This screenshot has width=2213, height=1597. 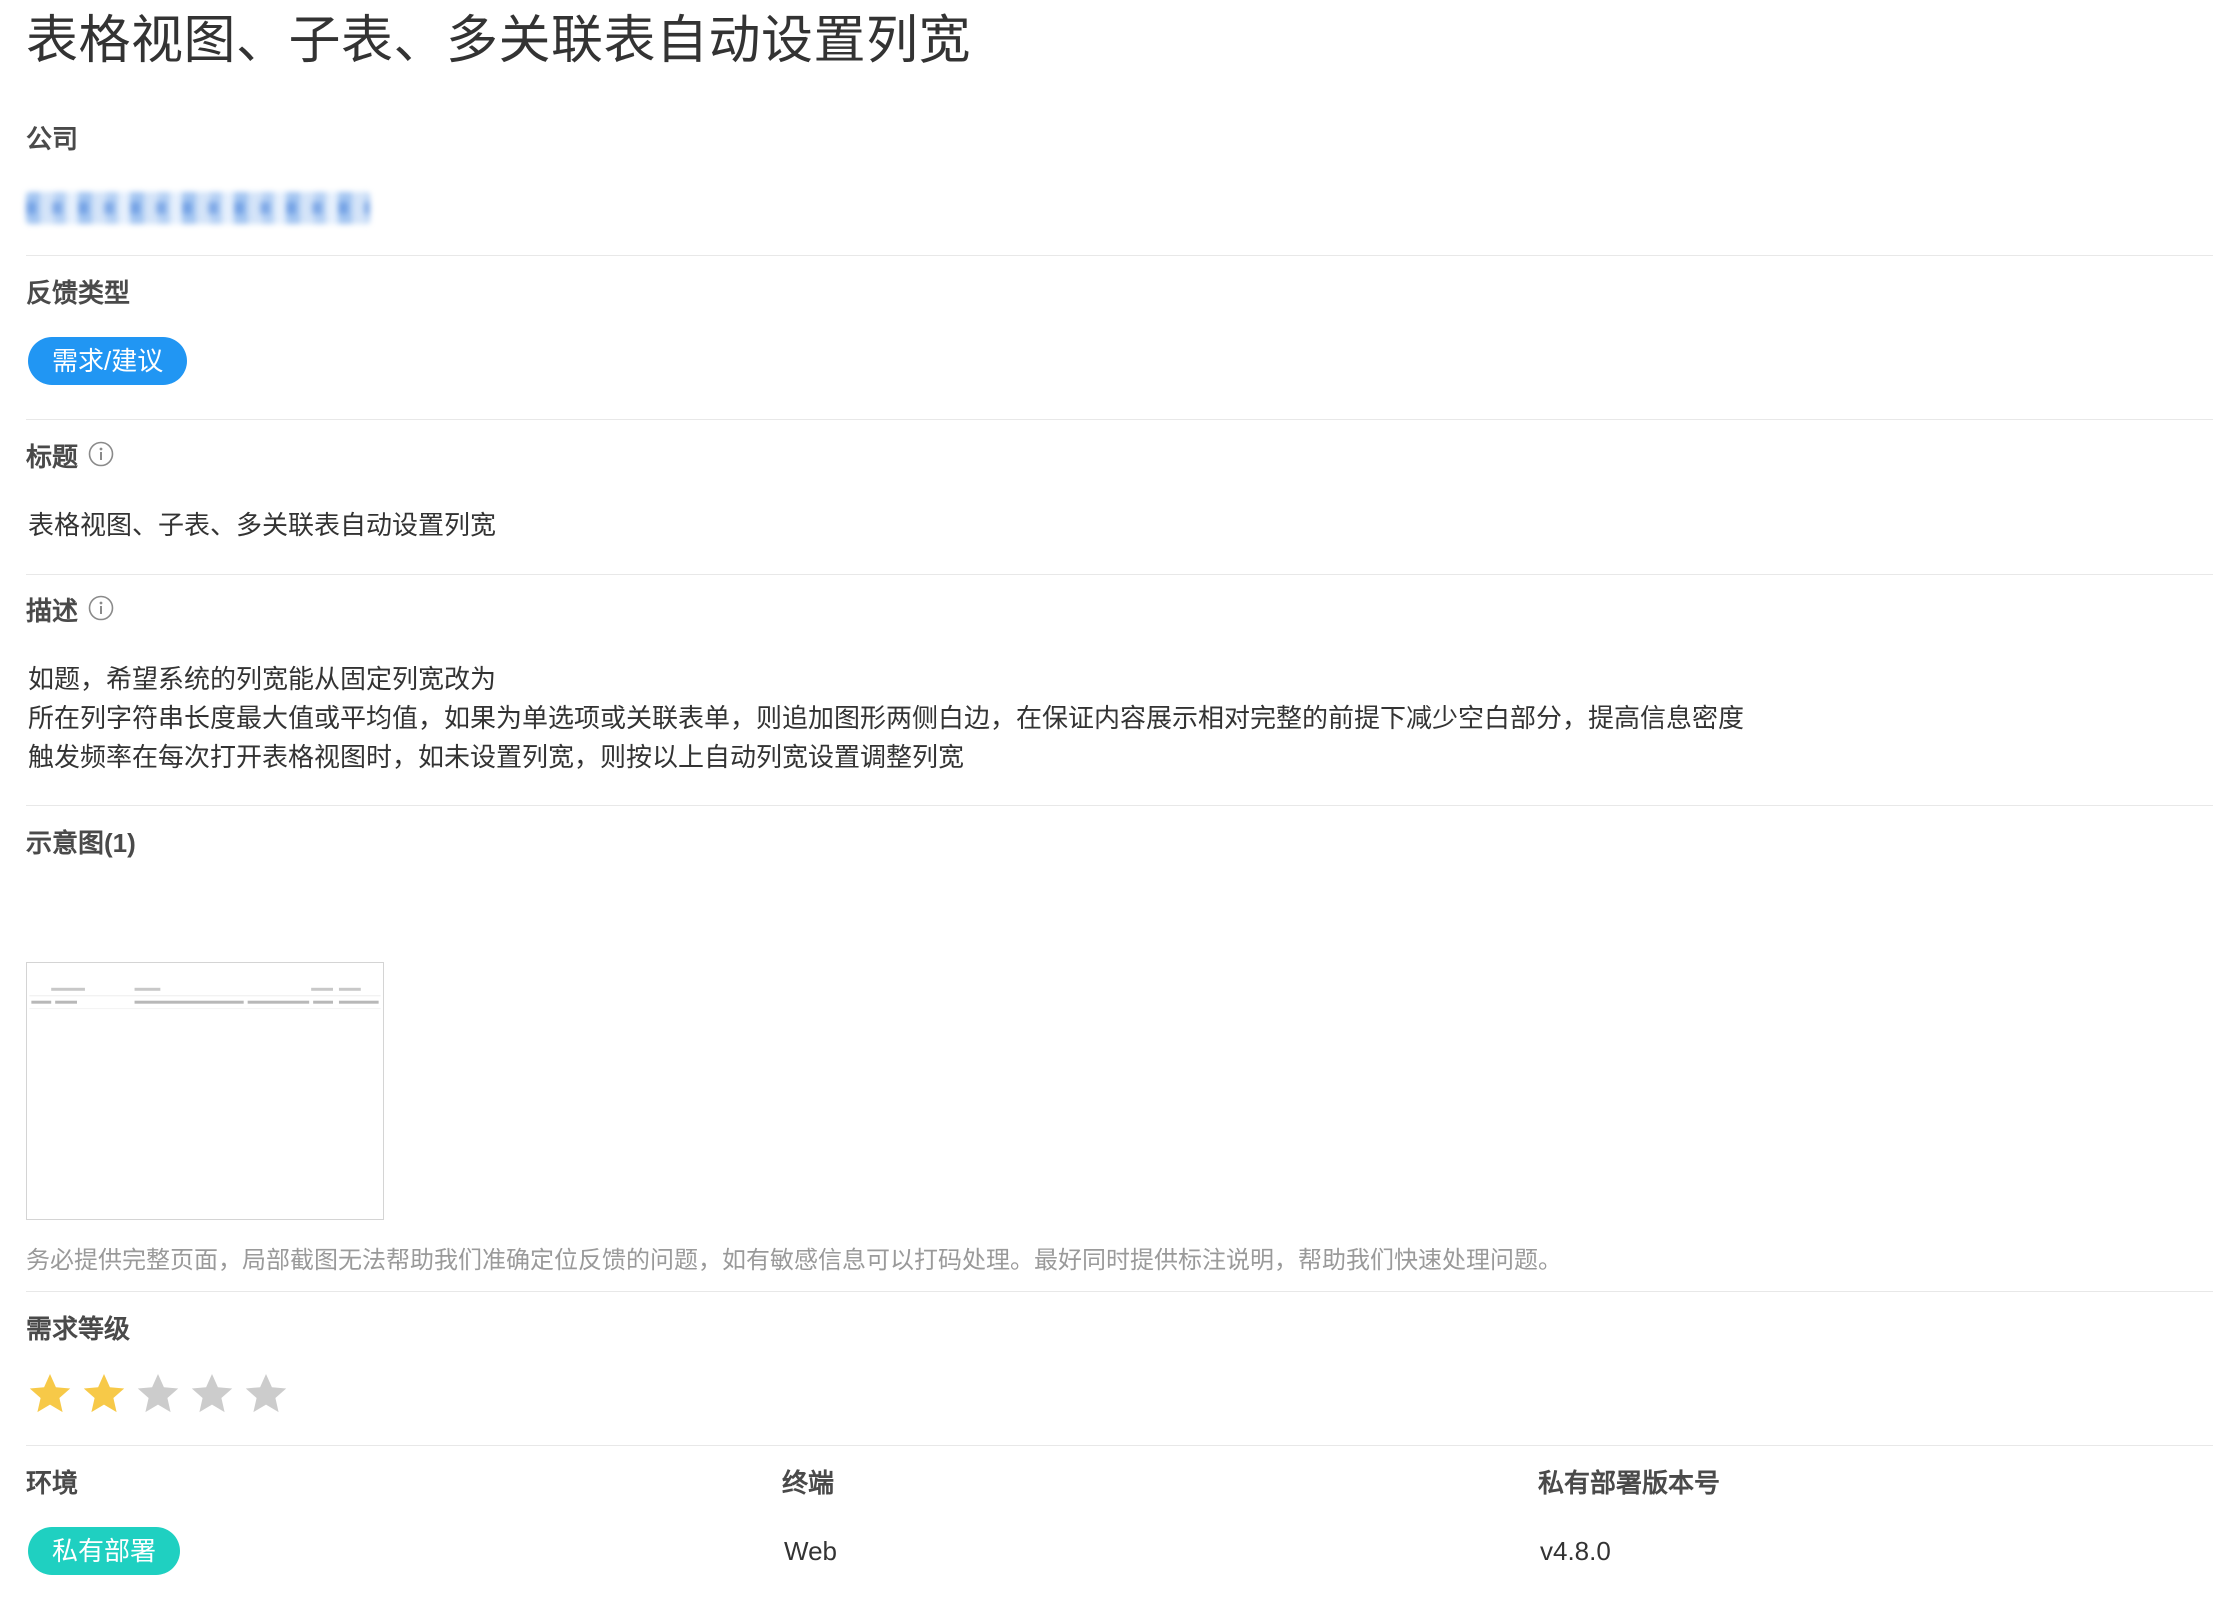 I want to click on priority-label: 需求等级, so click(x=78, y=1329).